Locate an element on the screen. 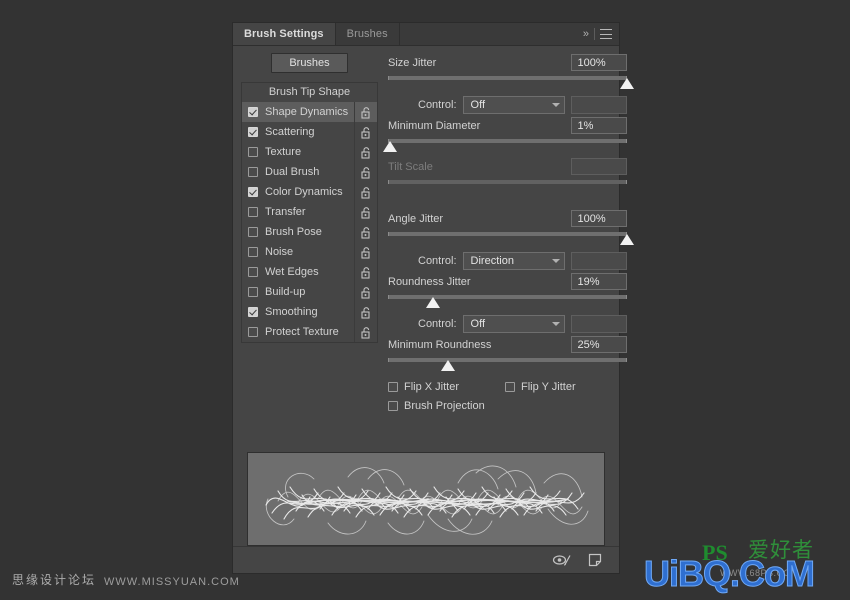 Image resolution: width=850 pixels, height=600 pixels. checkbox-shape-dynamics is located at coordinates (253, 112).